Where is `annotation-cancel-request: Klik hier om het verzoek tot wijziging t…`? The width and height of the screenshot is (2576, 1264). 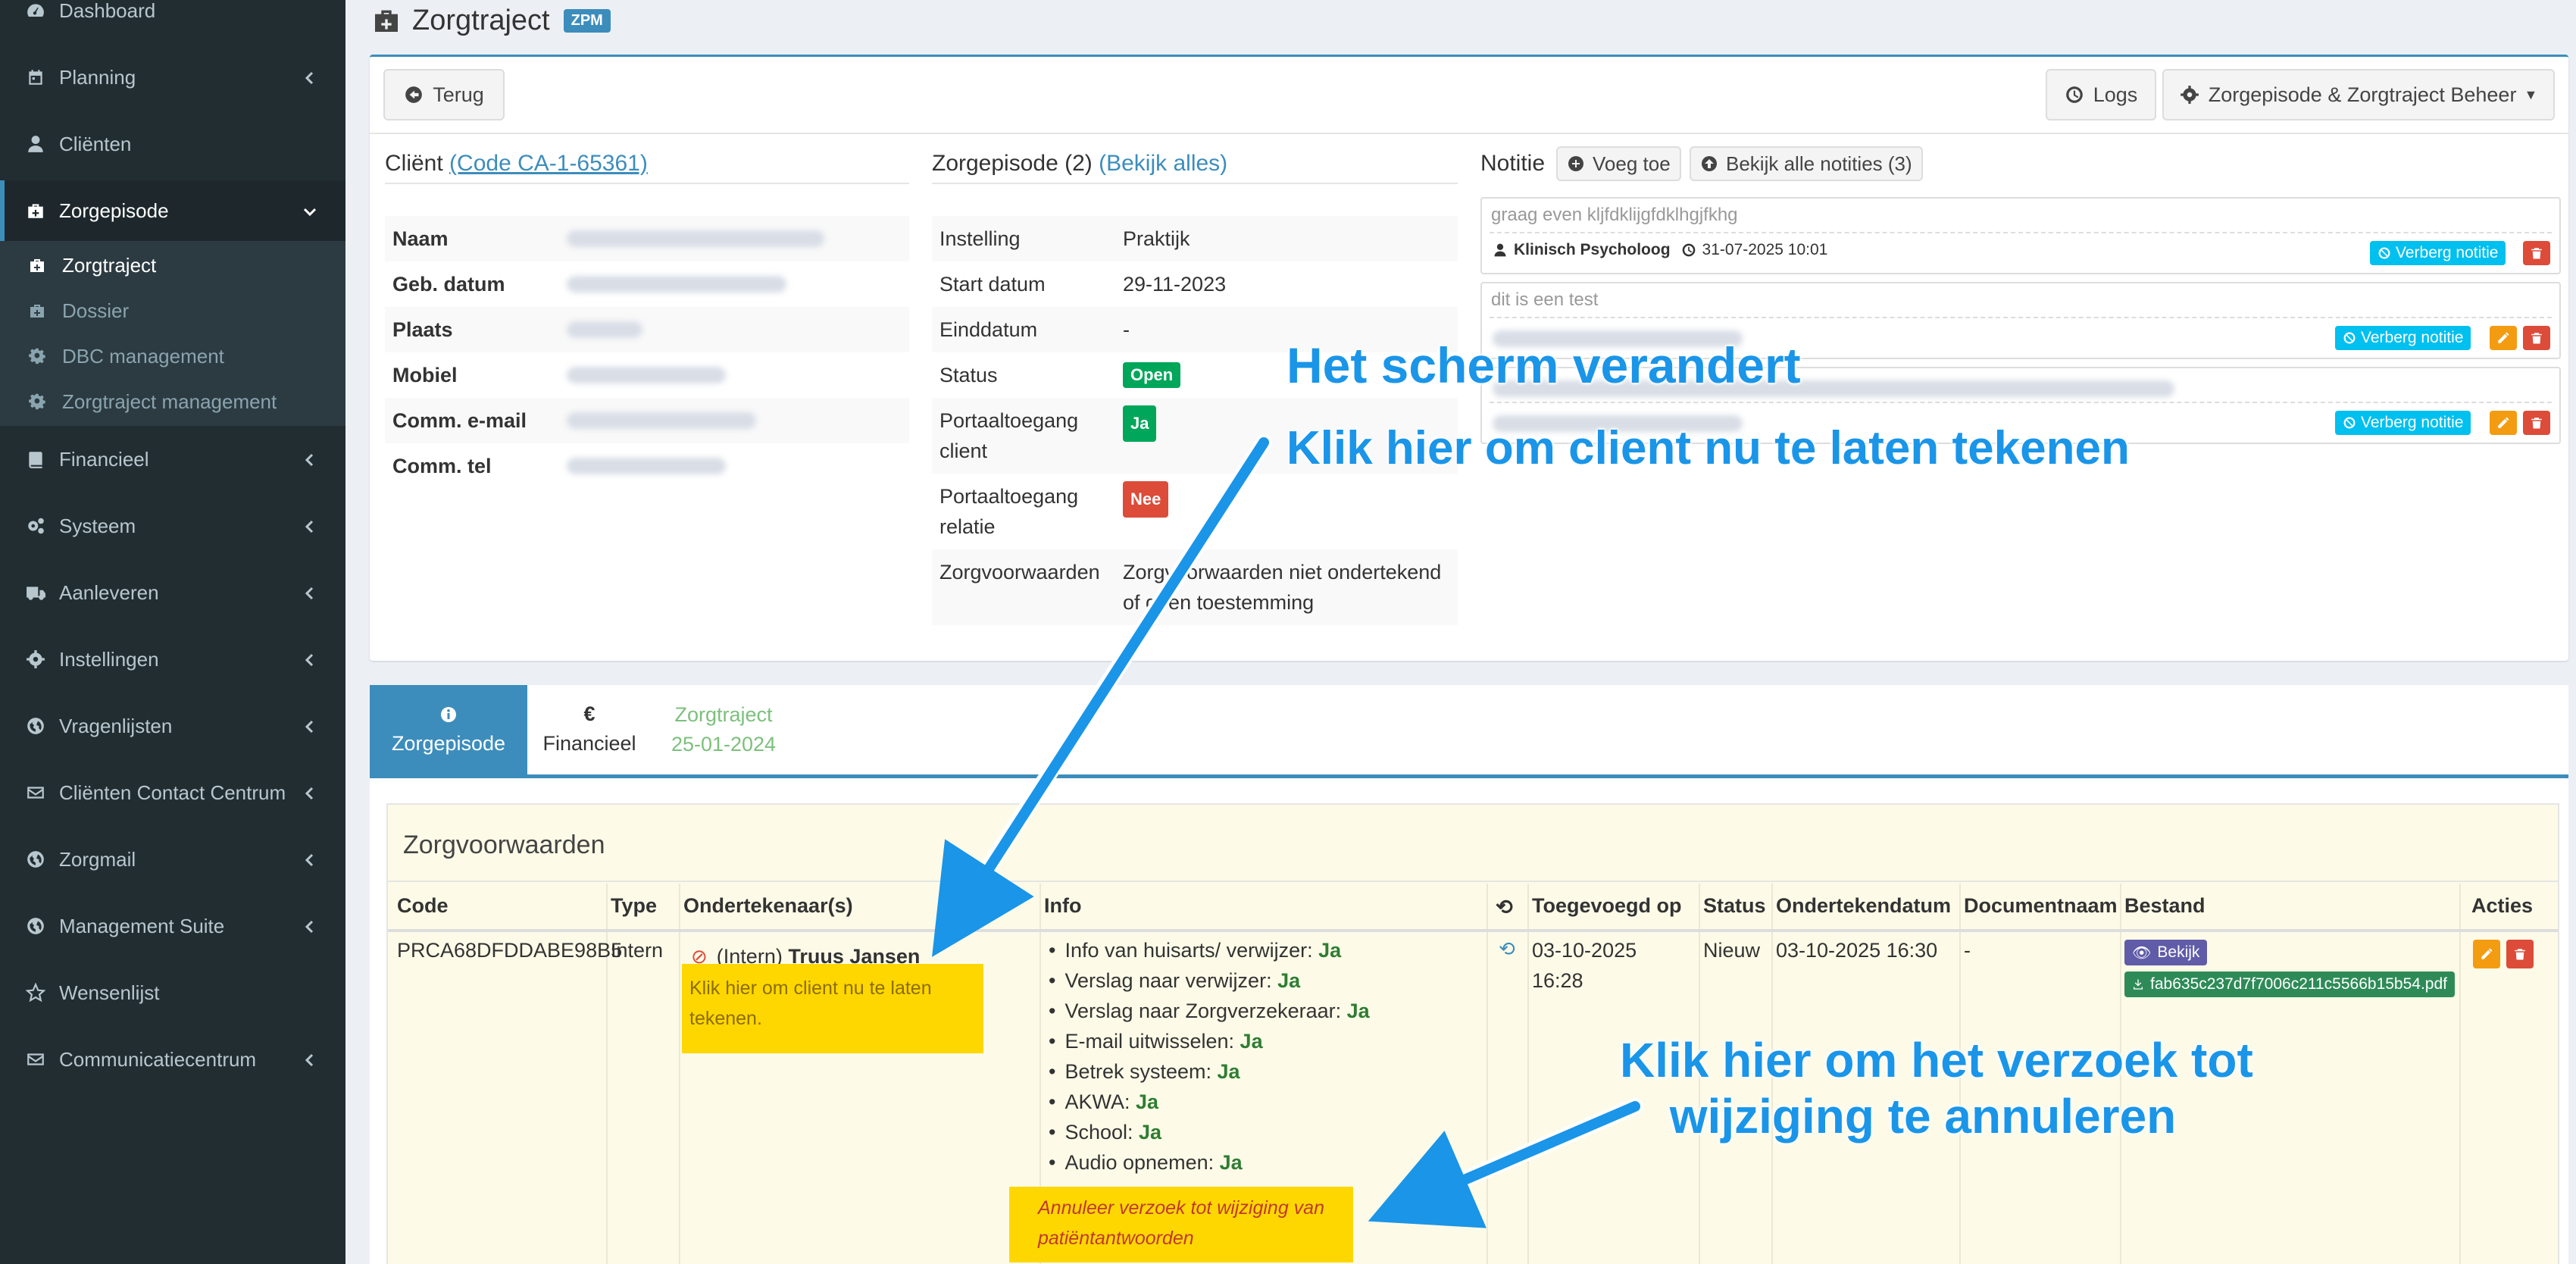 annotation-cancel-request: Klik hier om het verzoek tot wijziging t… is located at coordinates (1936, 1088).